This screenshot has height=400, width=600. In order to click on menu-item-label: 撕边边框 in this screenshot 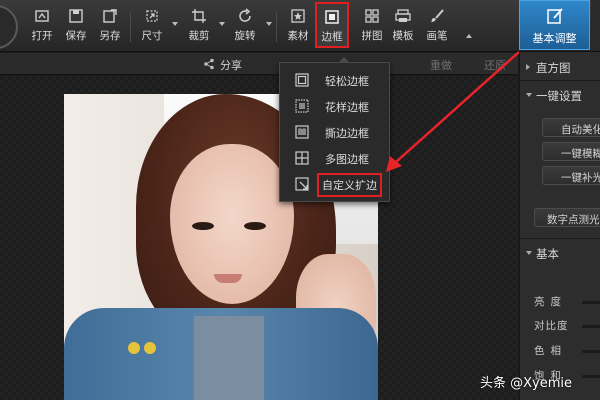, I will do `click(347, 133)`.